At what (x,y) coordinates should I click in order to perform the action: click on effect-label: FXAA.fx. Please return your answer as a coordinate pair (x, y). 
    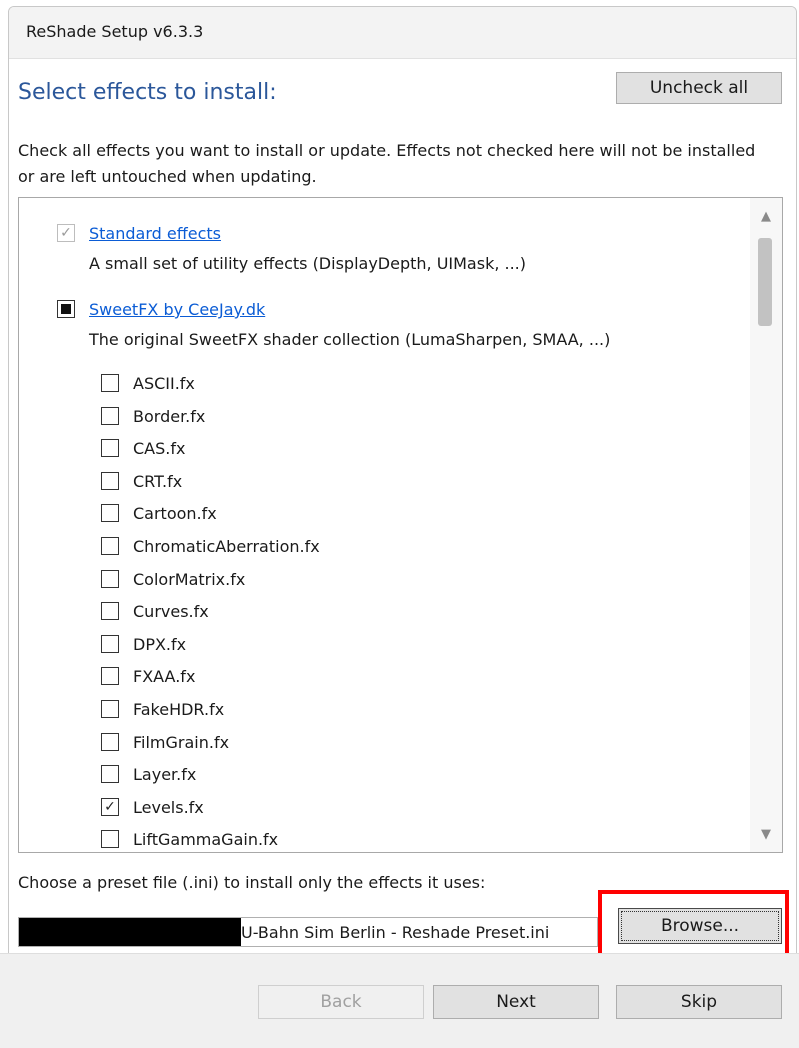
    Looking at the image, I should click on (164, 677).